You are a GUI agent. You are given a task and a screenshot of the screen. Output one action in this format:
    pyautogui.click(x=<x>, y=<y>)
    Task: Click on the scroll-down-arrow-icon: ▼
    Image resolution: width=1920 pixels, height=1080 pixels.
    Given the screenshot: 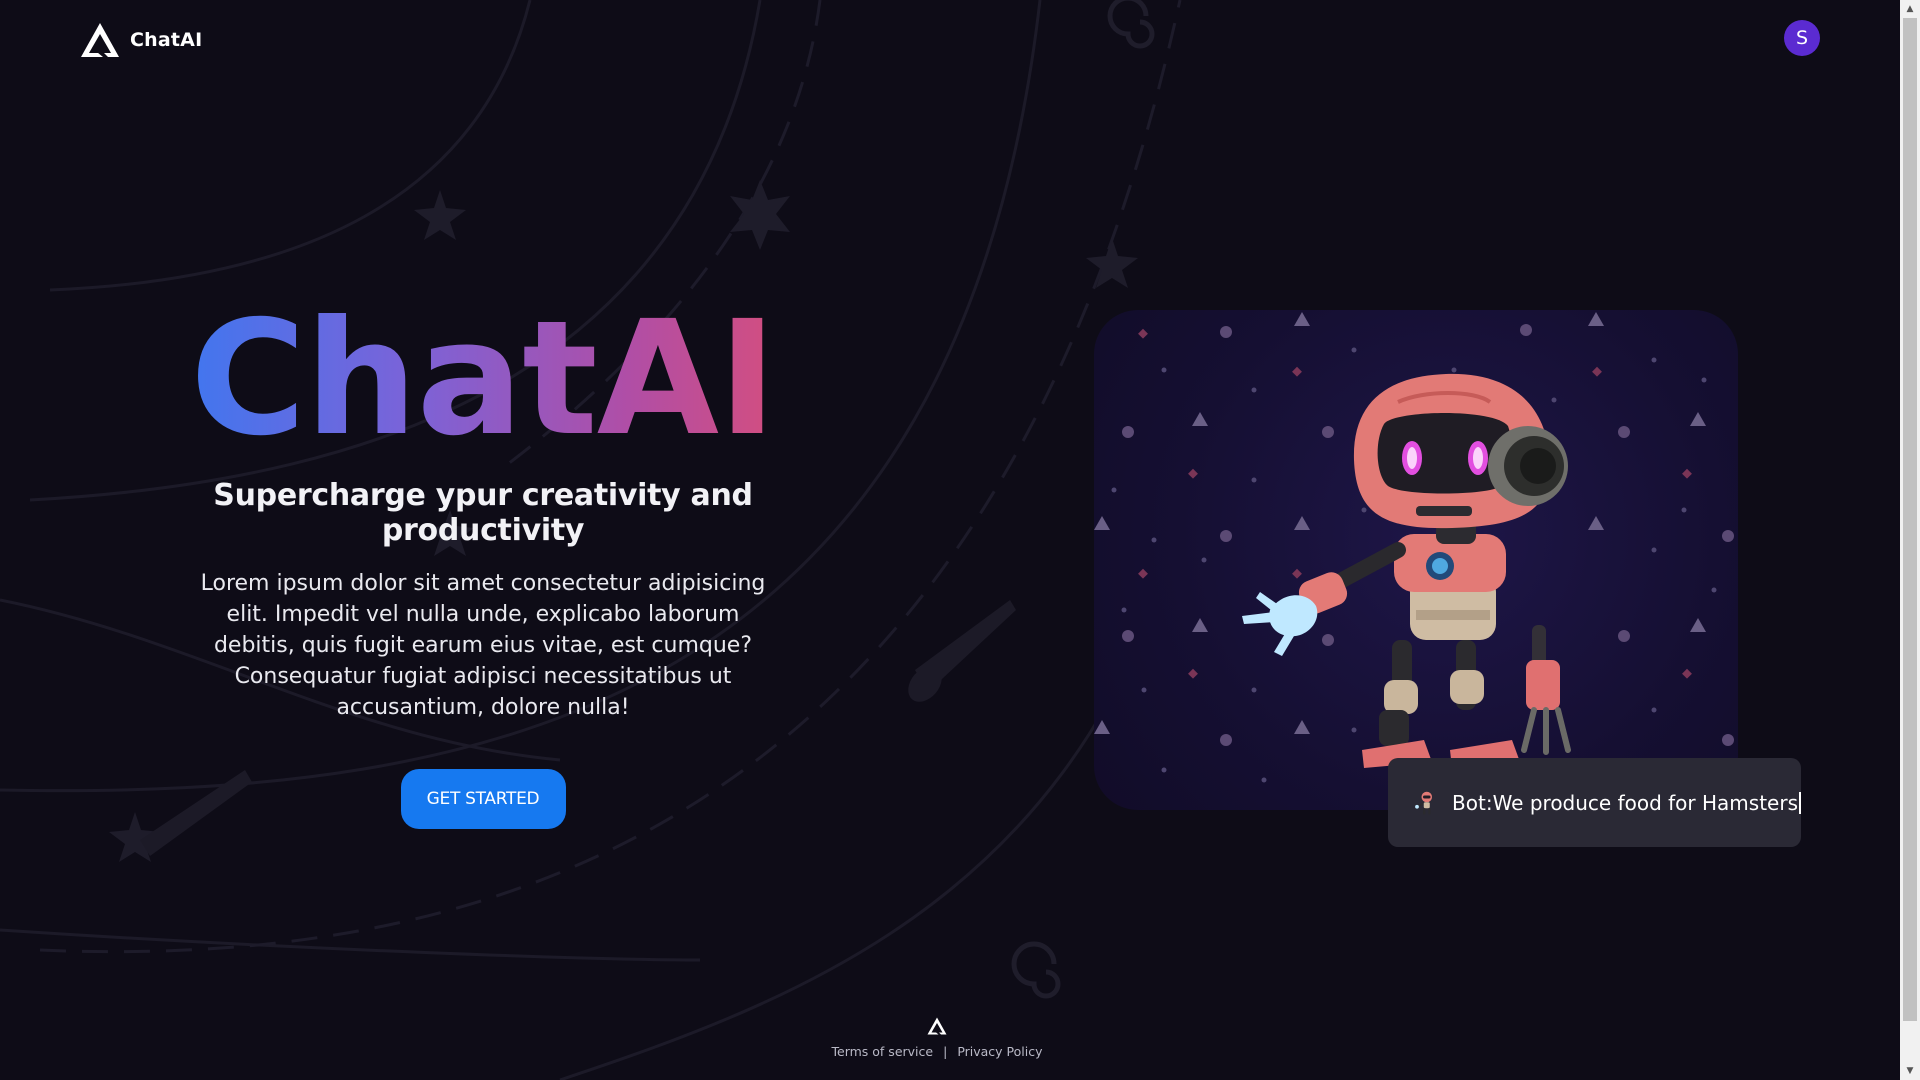 What is the action you would take?
    pyautogui.click(x=1910, y=1071)
    